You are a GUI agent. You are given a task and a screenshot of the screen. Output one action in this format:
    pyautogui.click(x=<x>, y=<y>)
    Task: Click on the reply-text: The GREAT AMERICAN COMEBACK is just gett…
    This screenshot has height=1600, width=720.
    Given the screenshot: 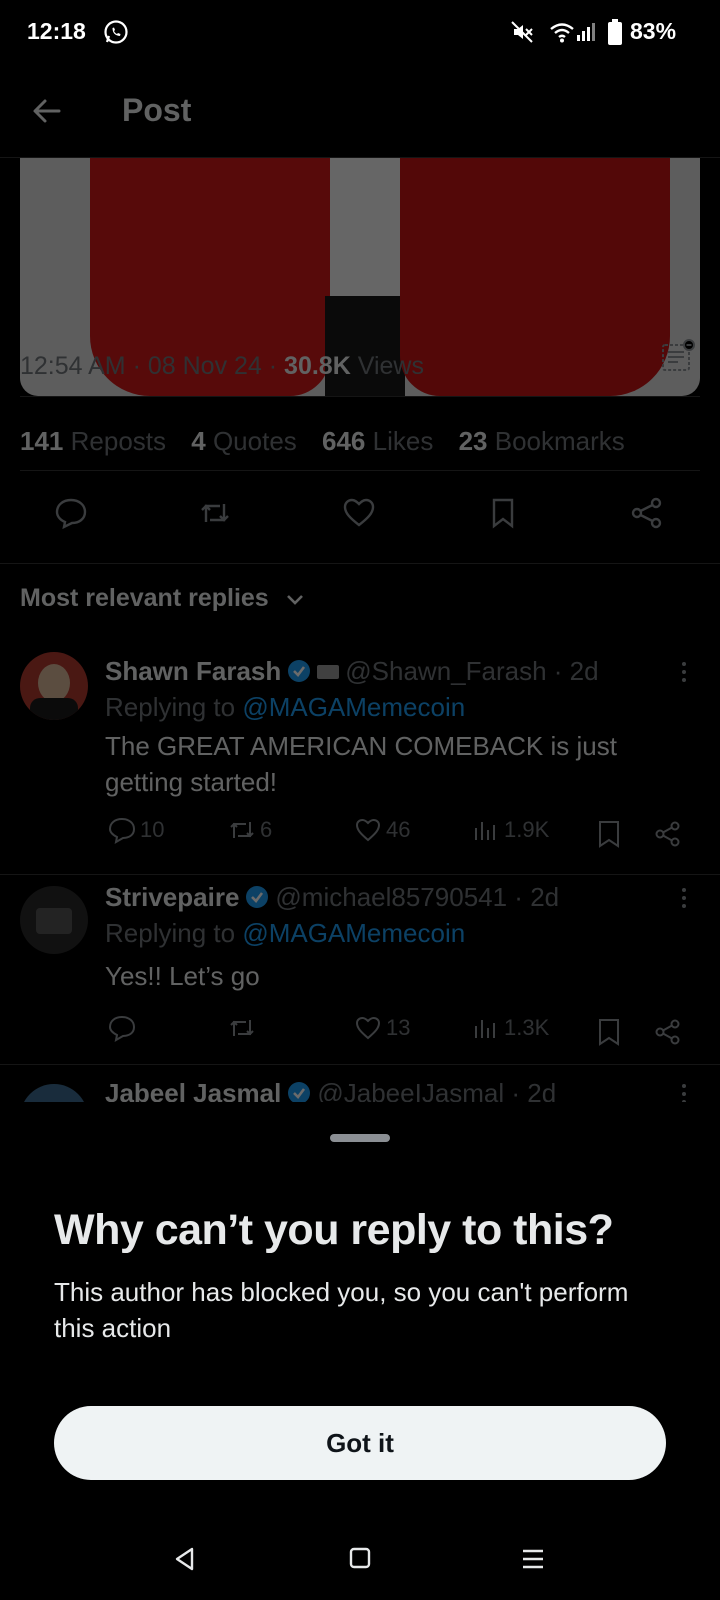 What is the action you would take?
    pyautogui.click(x=361, y=764)
    